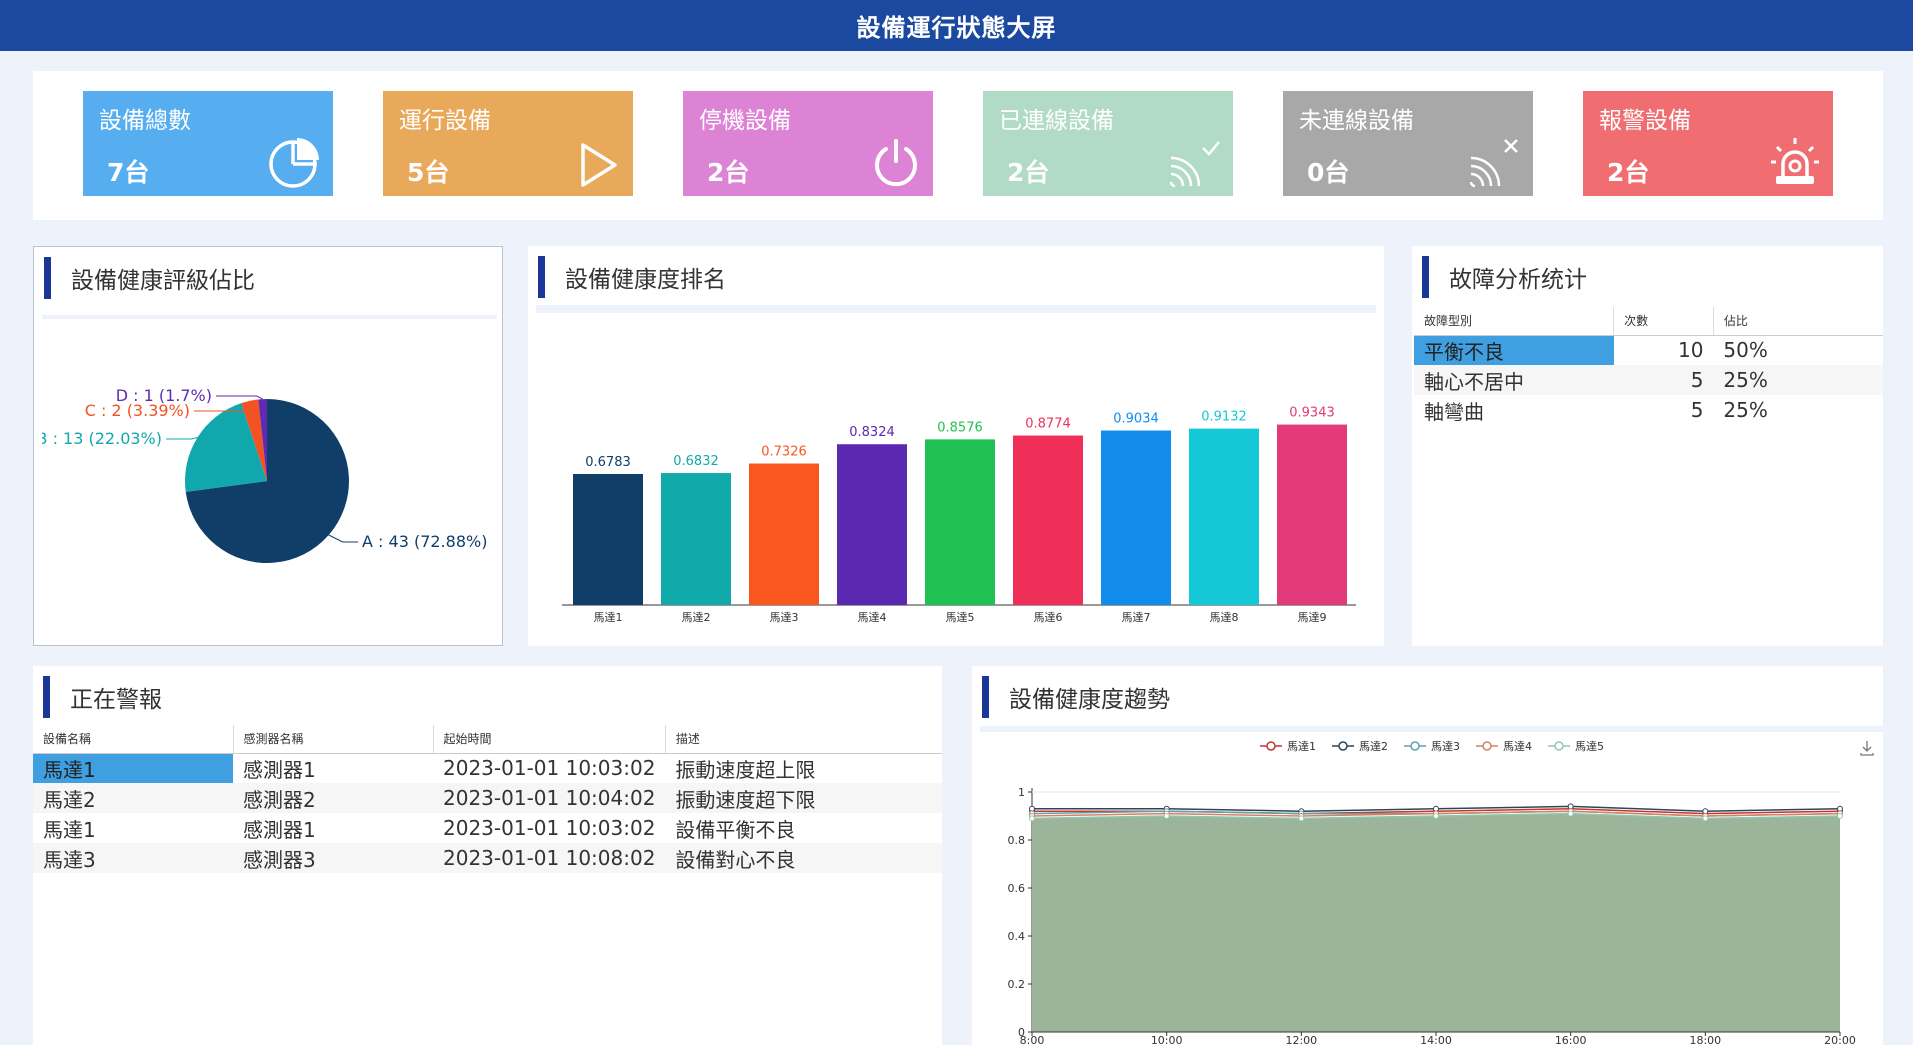  What do you see at coordinates (508, 143) in the screenshot?
I see `stat-card-running: 運行設備 5台` at bounding box center [508, 143].